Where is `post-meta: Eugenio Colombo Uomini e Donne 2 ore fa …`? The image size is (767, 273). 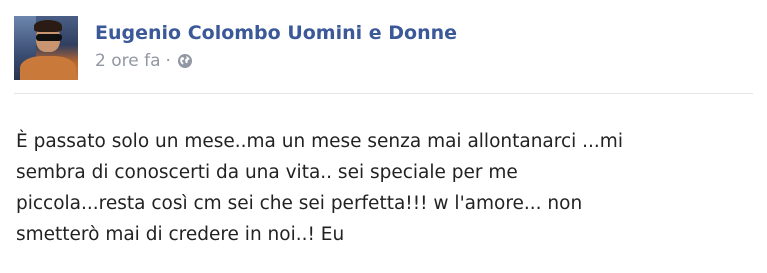
post-meta: Eugenio Colombo Uomini e Donne 2 ore fa … is located at coordinates (276, 43).